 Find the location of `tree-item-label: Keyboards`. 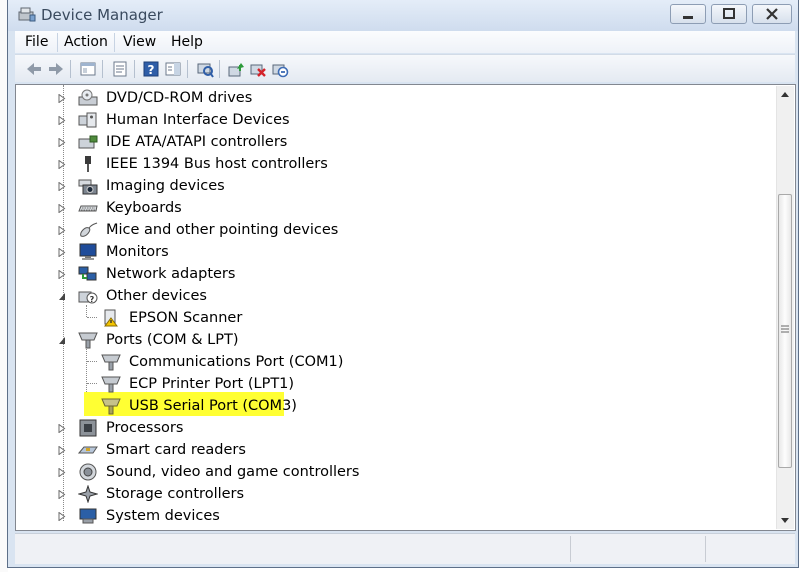

tree-item-label: Keyboards is located at coordinates (144, 208).